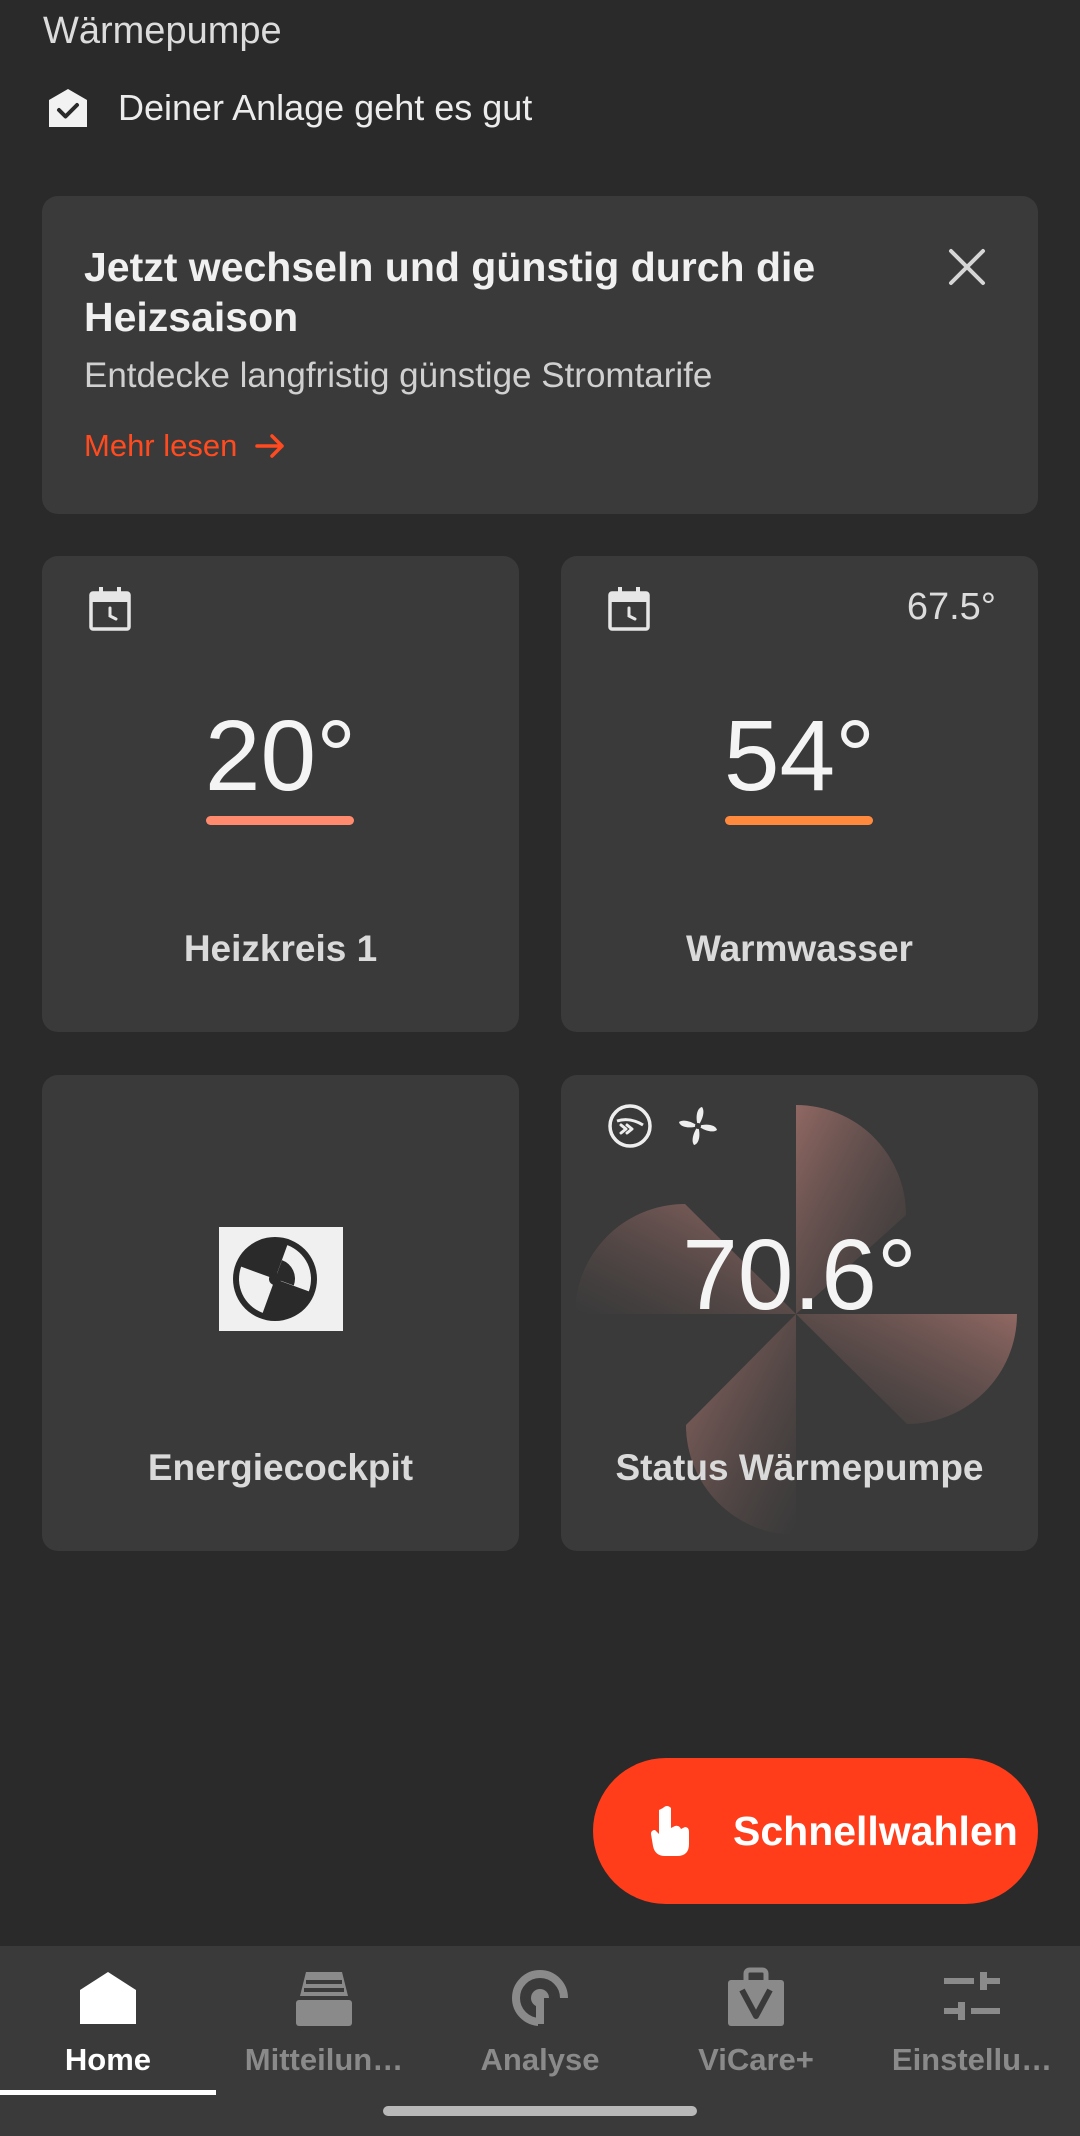  I want to click on heat-pump-status-tile: 70.6° Status Wärmepumpe, so click(799, 1313).